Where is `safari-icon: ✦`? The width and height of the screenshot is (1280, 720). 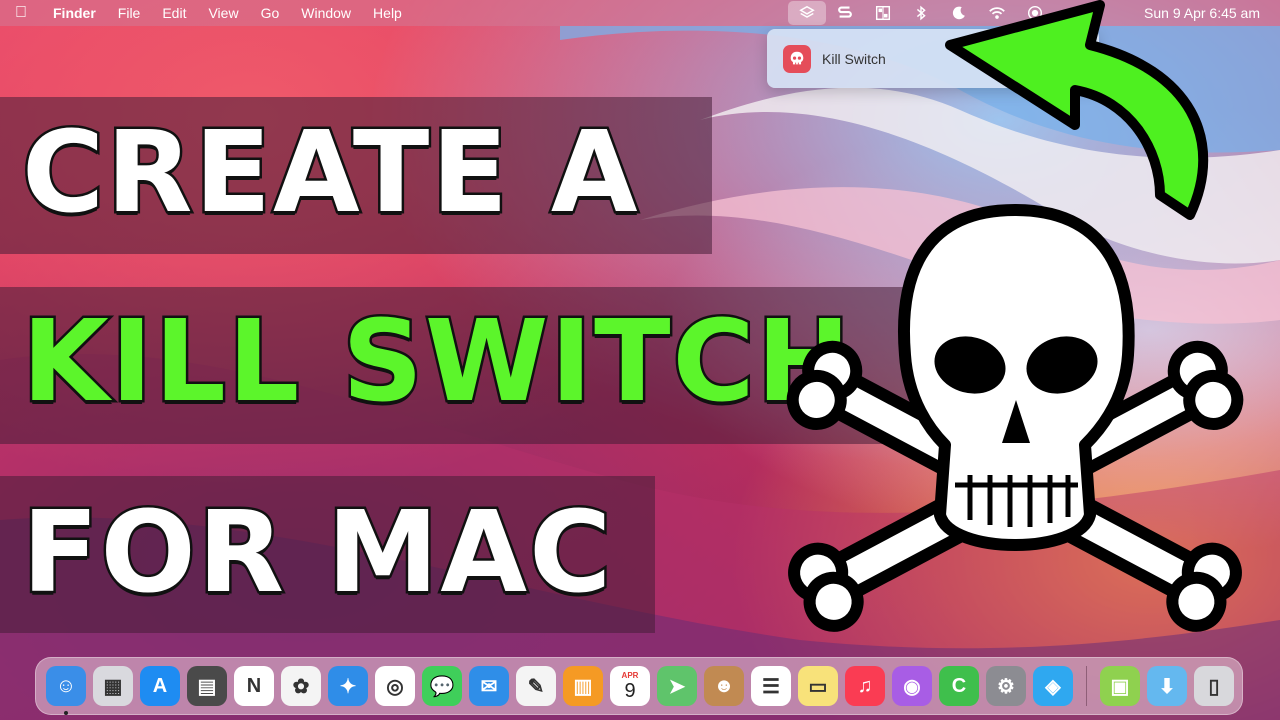
safari-icon: ✦ is located at coordinates (348, 686).